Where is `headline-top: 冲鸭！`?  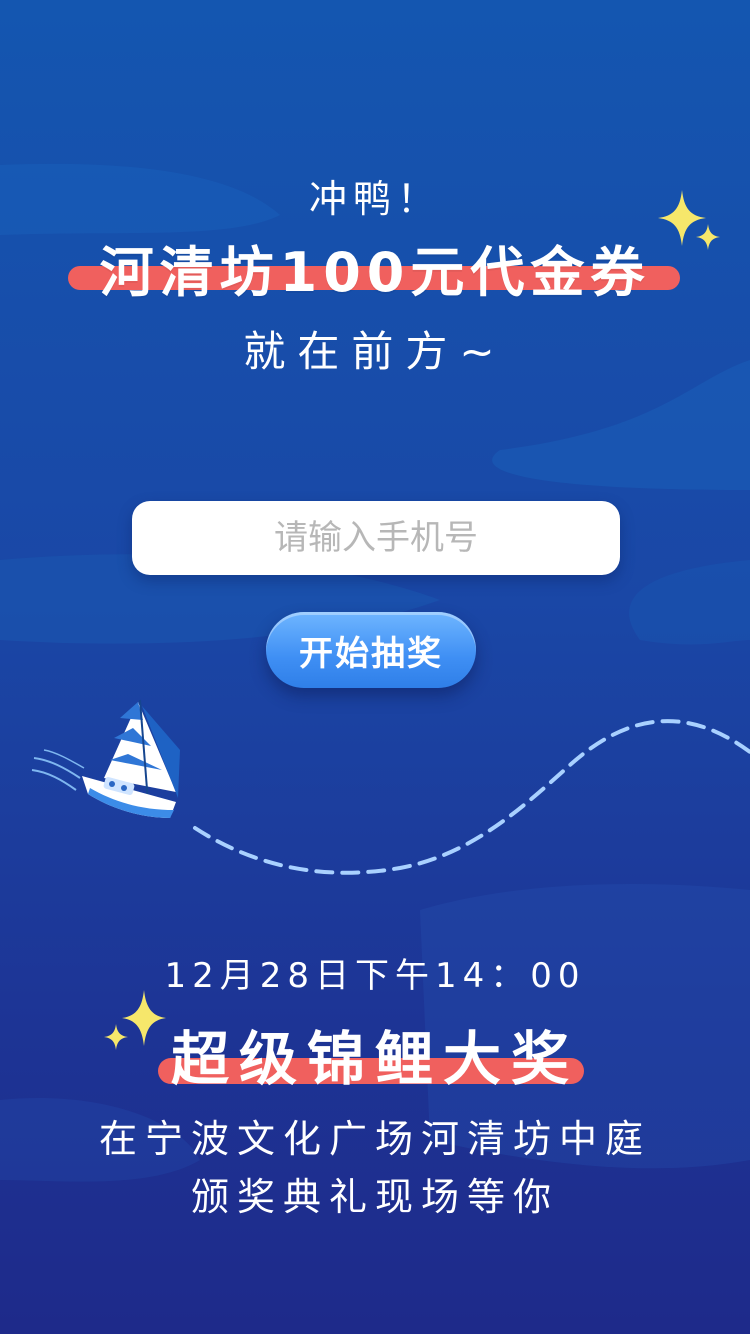
headline-top: 冲鸭！ is located at coordinates (374, 199).